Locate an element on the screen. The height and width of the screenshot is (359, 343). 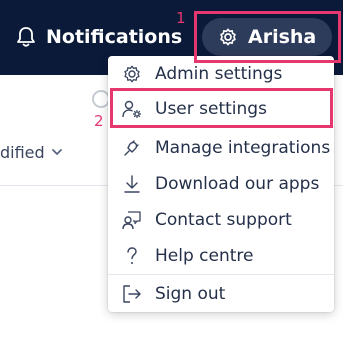
notifications-label: Notifications is located at coordinates (114, 37).